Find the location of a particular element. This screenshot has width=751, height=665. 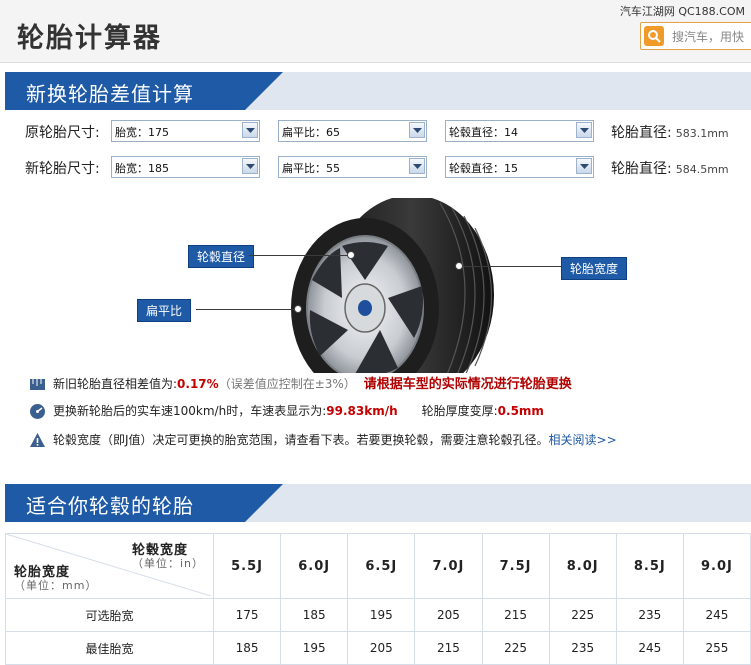

new-width-select: 胎宽：185 is located at coordinates (185, 167).